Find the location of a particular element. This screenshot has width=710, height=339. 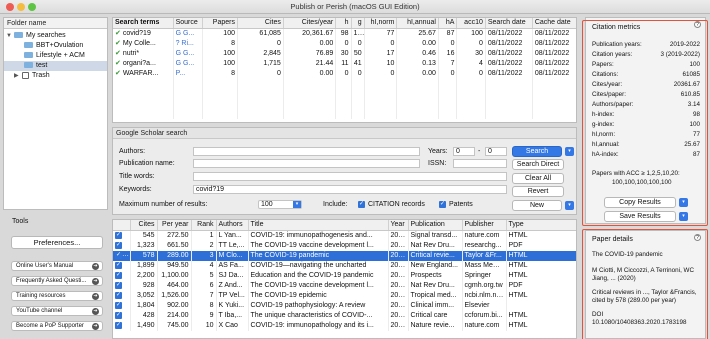

keywords-input: covid?19 is located at coordinates (350, 189).